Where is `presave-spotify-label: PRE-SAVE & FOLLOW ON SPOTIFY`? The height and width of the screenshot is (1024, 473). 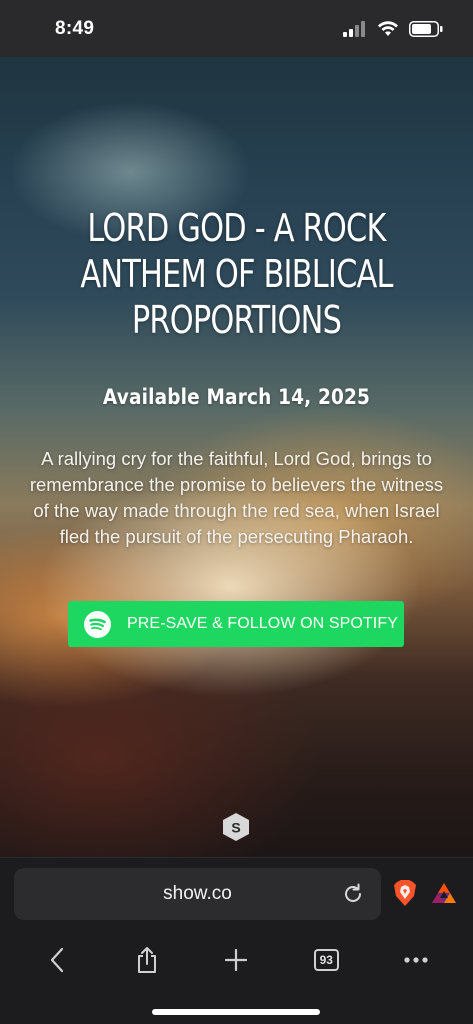 presave-spotify-label: PRE-SAVE & FOLLOW ON SPOTIFY is located at coordinates (262, 623).